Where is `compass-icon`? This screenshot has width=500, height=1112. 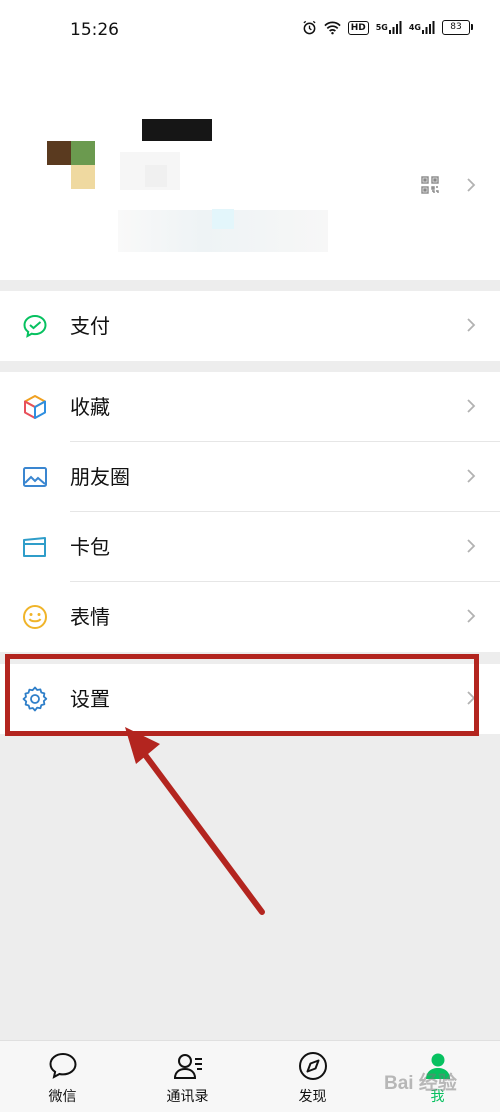
compass-icon is located at coordinates (313, 1066).